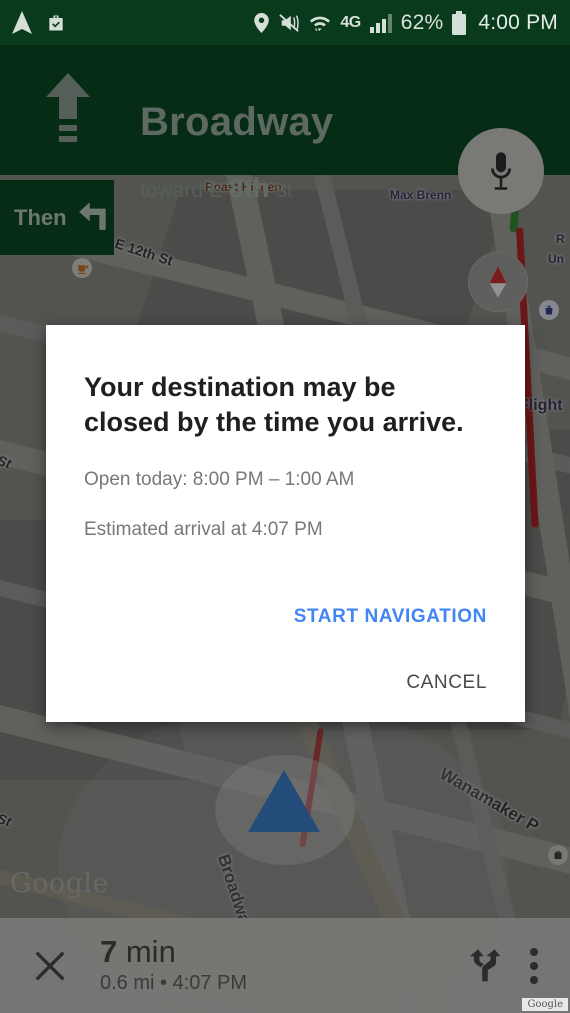 This screenshot has width=570, height=1013. Describe the element at coordinates (459, 22) in the screenshot. I see `battery-icon` at that location.